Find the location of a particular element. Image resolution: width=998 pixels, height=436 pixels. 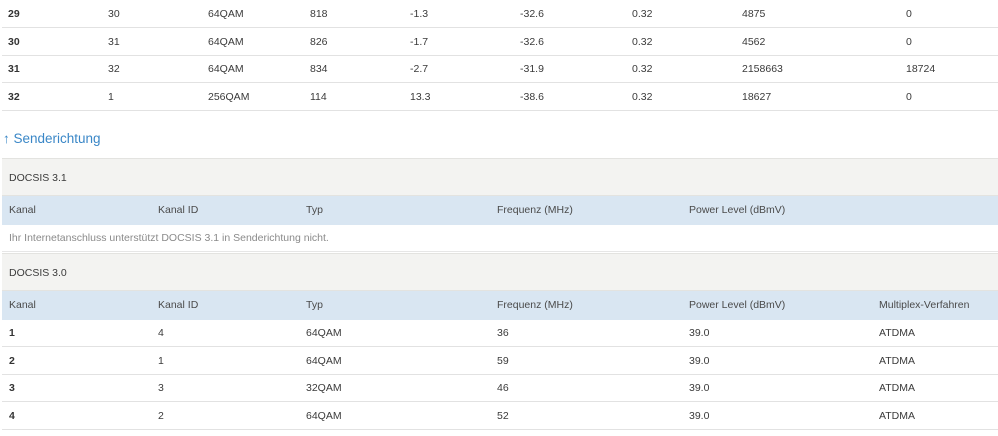

table-cell: 32QAM is located at coordinates (324, 388).